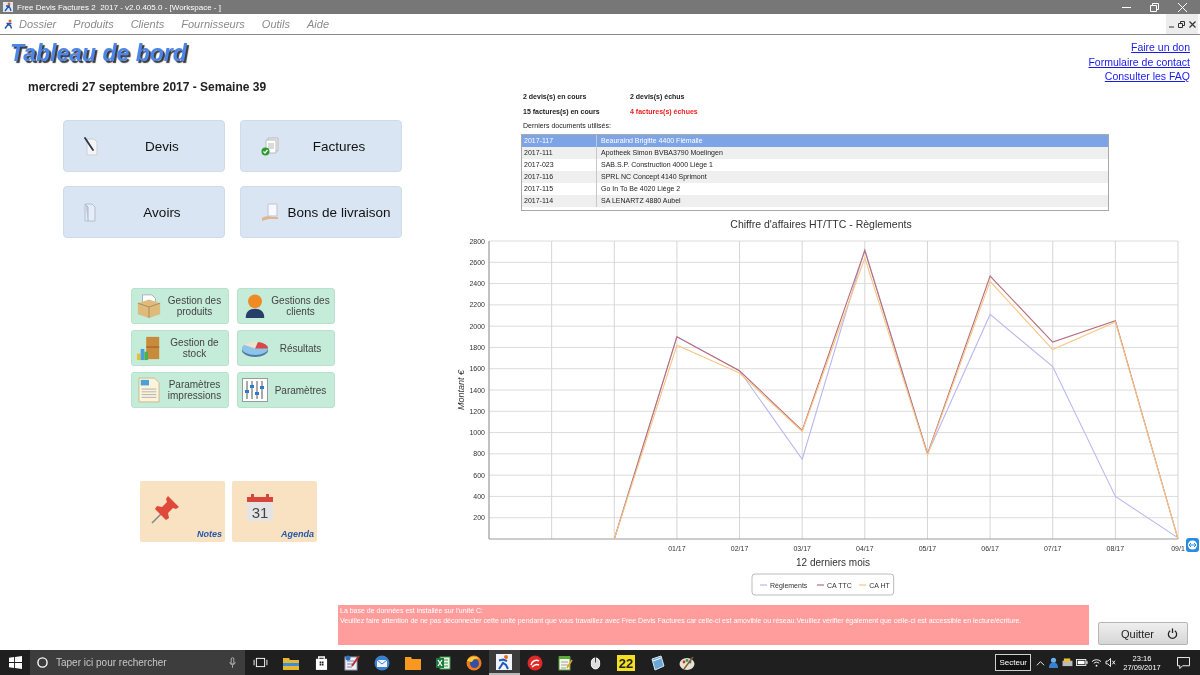 This screenshot has width=1200, height=675. What do you see at coordinates (565, 662) in the screenshot?
I see `notepad-icon` at bounding box center [565, 662].